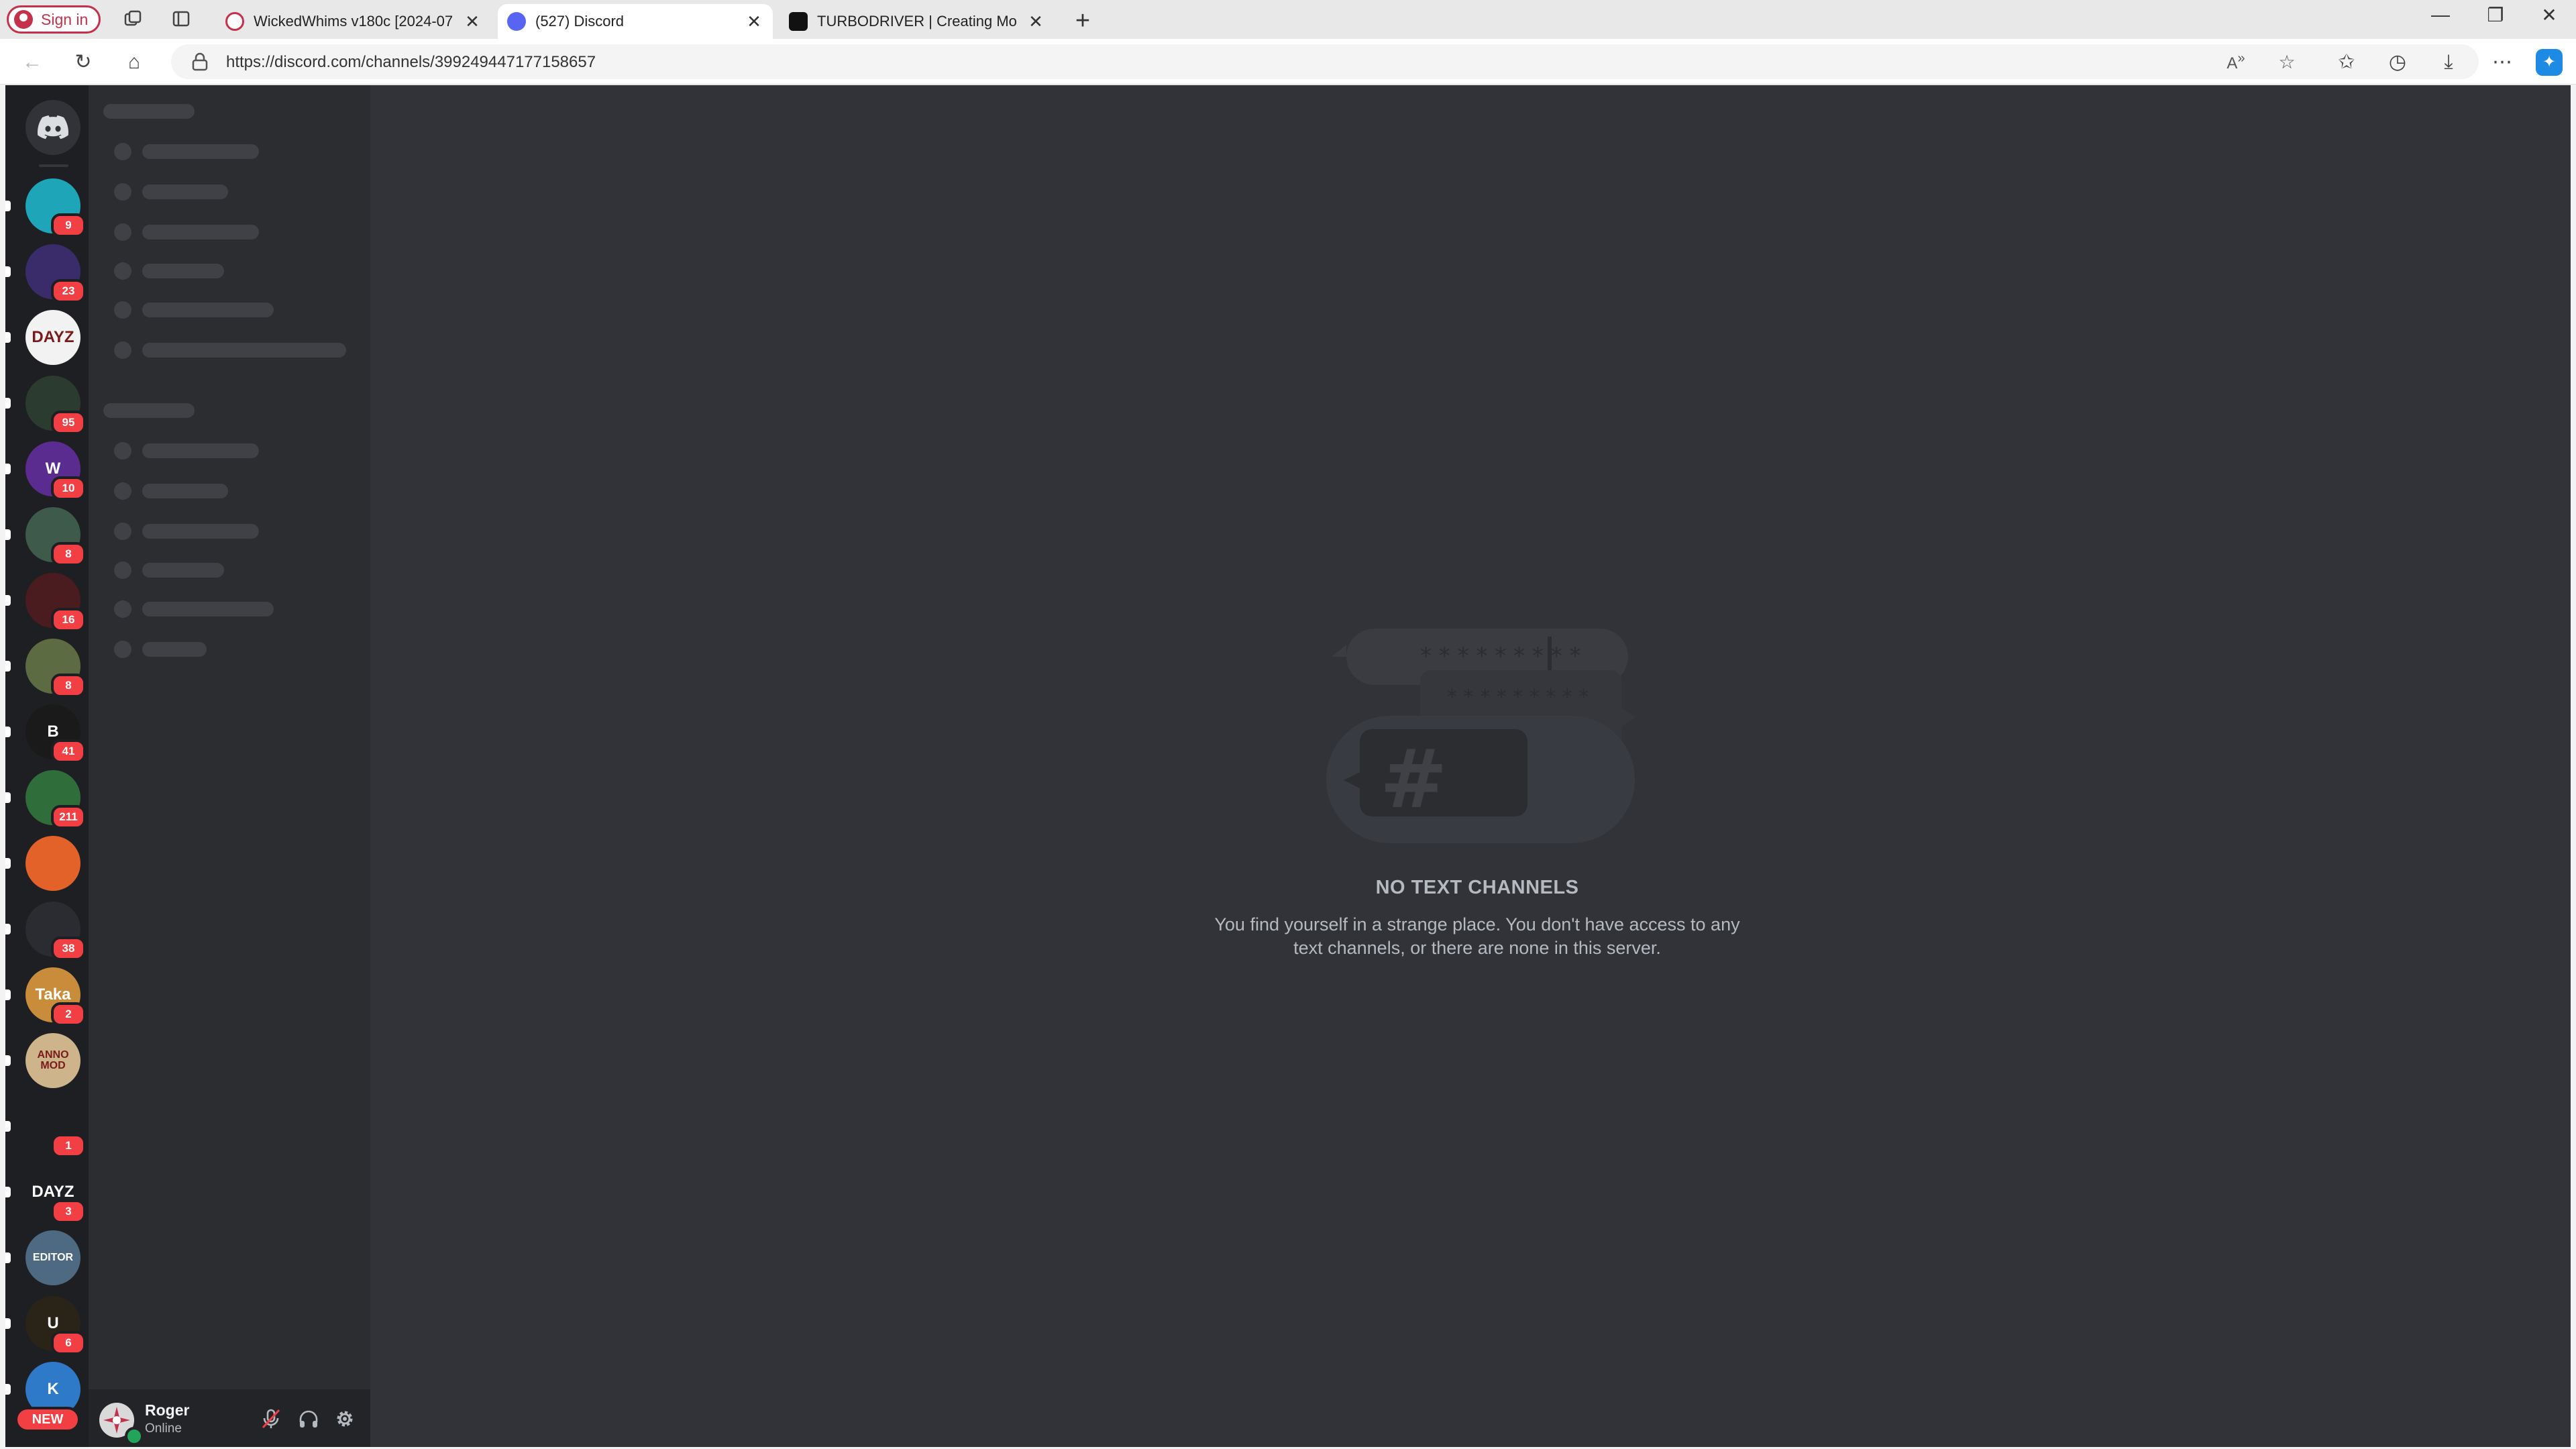 This screenshot has width=2576, height=1449. Describe the element at coordinates (68, 488) in the screenshot. I see `unread-mention-badge: 10` at that location.